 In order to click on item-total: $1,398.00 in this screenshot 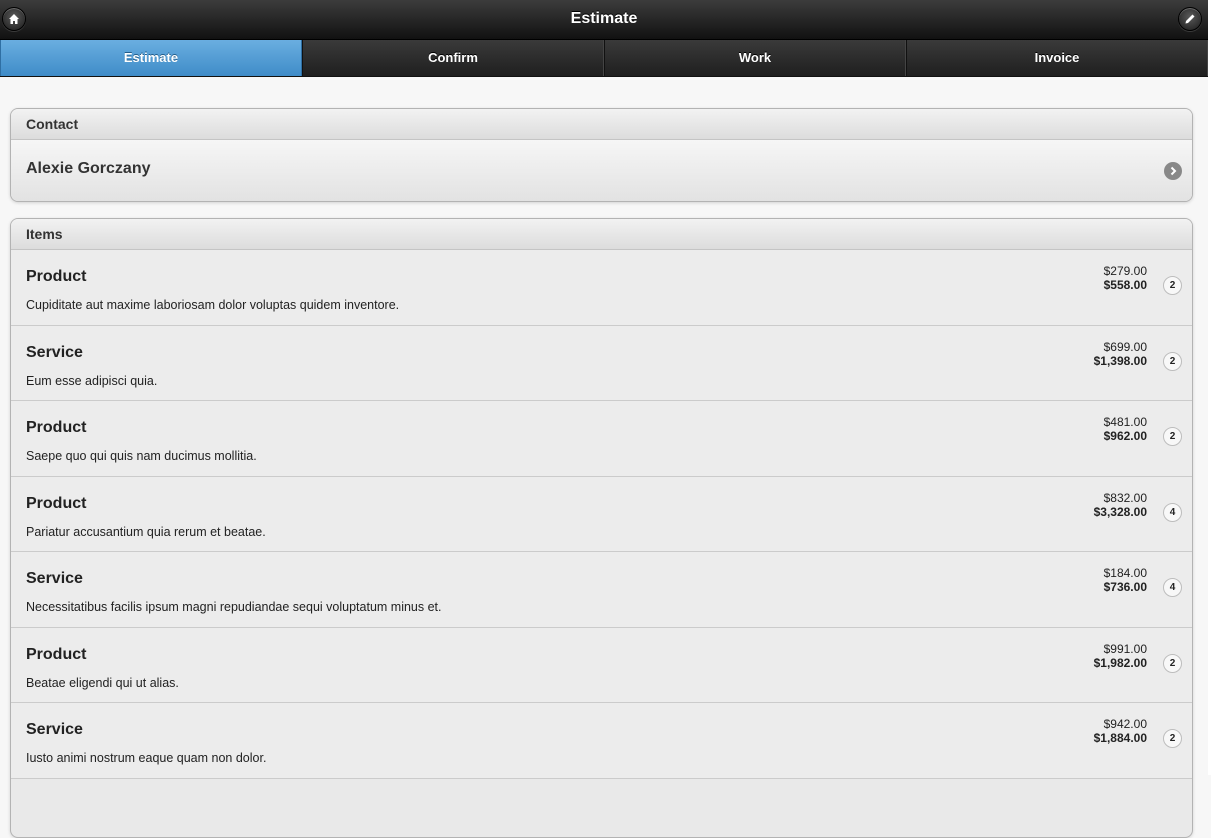, I will do `click(1120, 360)`.